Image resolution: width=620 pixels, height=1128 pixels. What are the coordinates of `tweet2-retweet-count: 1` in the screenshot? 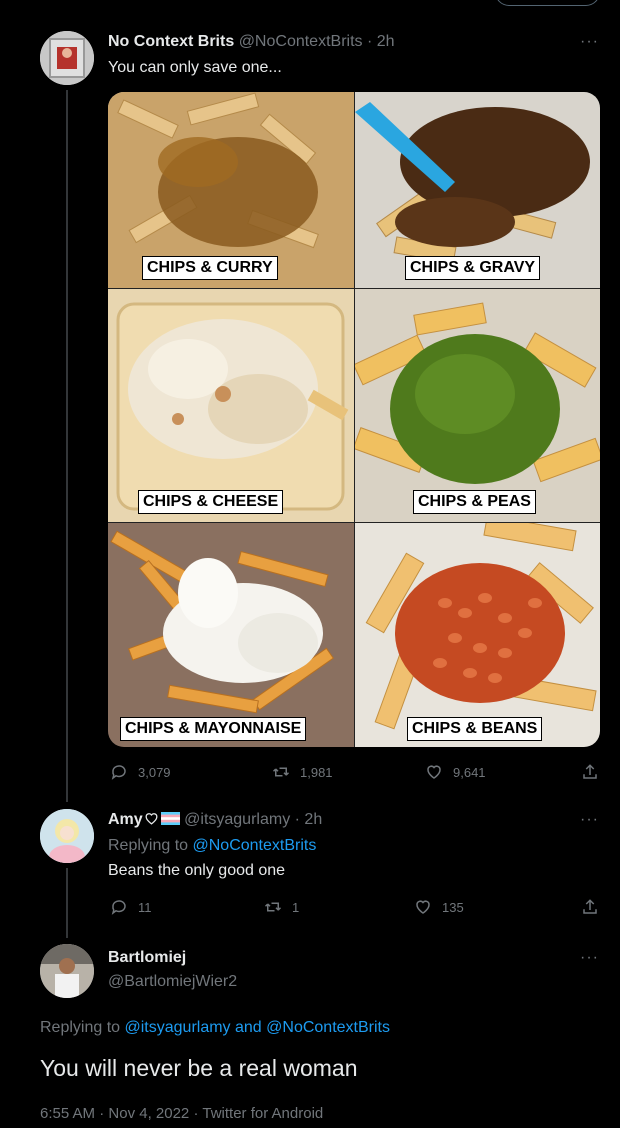 It's located at (296, 907).